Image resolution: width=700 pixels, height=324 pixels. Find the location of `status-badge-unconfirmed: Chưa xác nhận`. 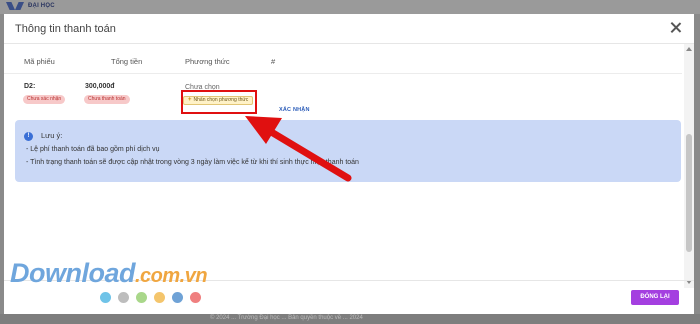

status-badge-unconfirmed: Chưa xác nhận is located at coordinates (44, 99).